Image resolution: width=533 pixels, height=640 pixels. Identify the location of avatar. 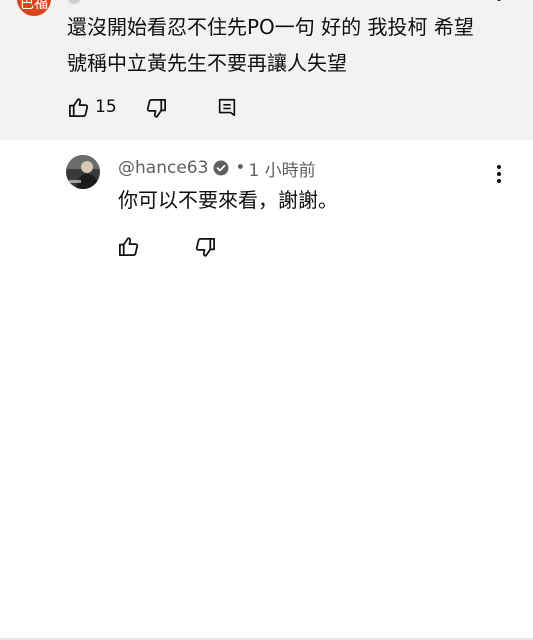
(83, 172).